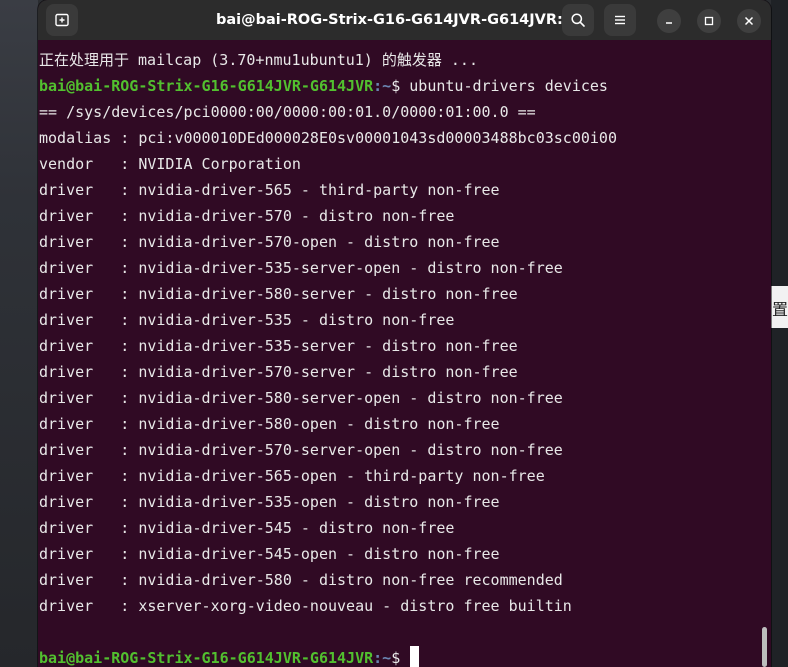  What do you see at coordinates (508, 86) in the screenshot?
I see `command-text: ubuntu-drivers devices` at bounding box center [508, 86].